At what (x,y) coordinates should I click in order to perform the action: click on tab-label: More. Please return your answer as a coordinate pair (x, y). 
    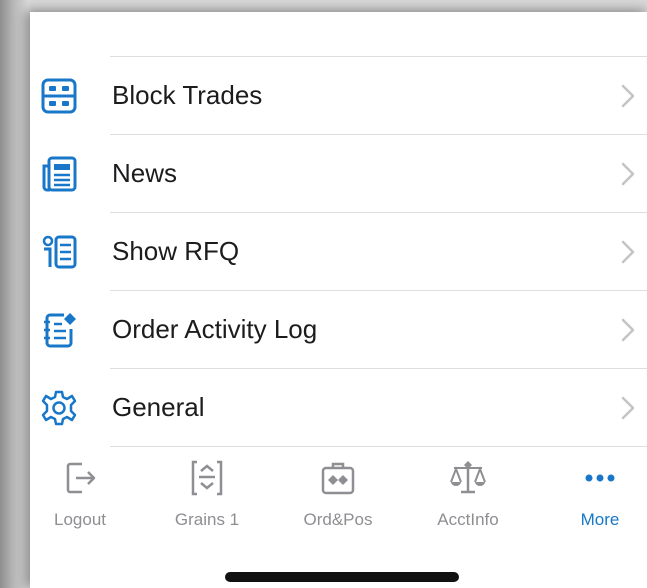
    Looking at the image, I should click on (600, 519).